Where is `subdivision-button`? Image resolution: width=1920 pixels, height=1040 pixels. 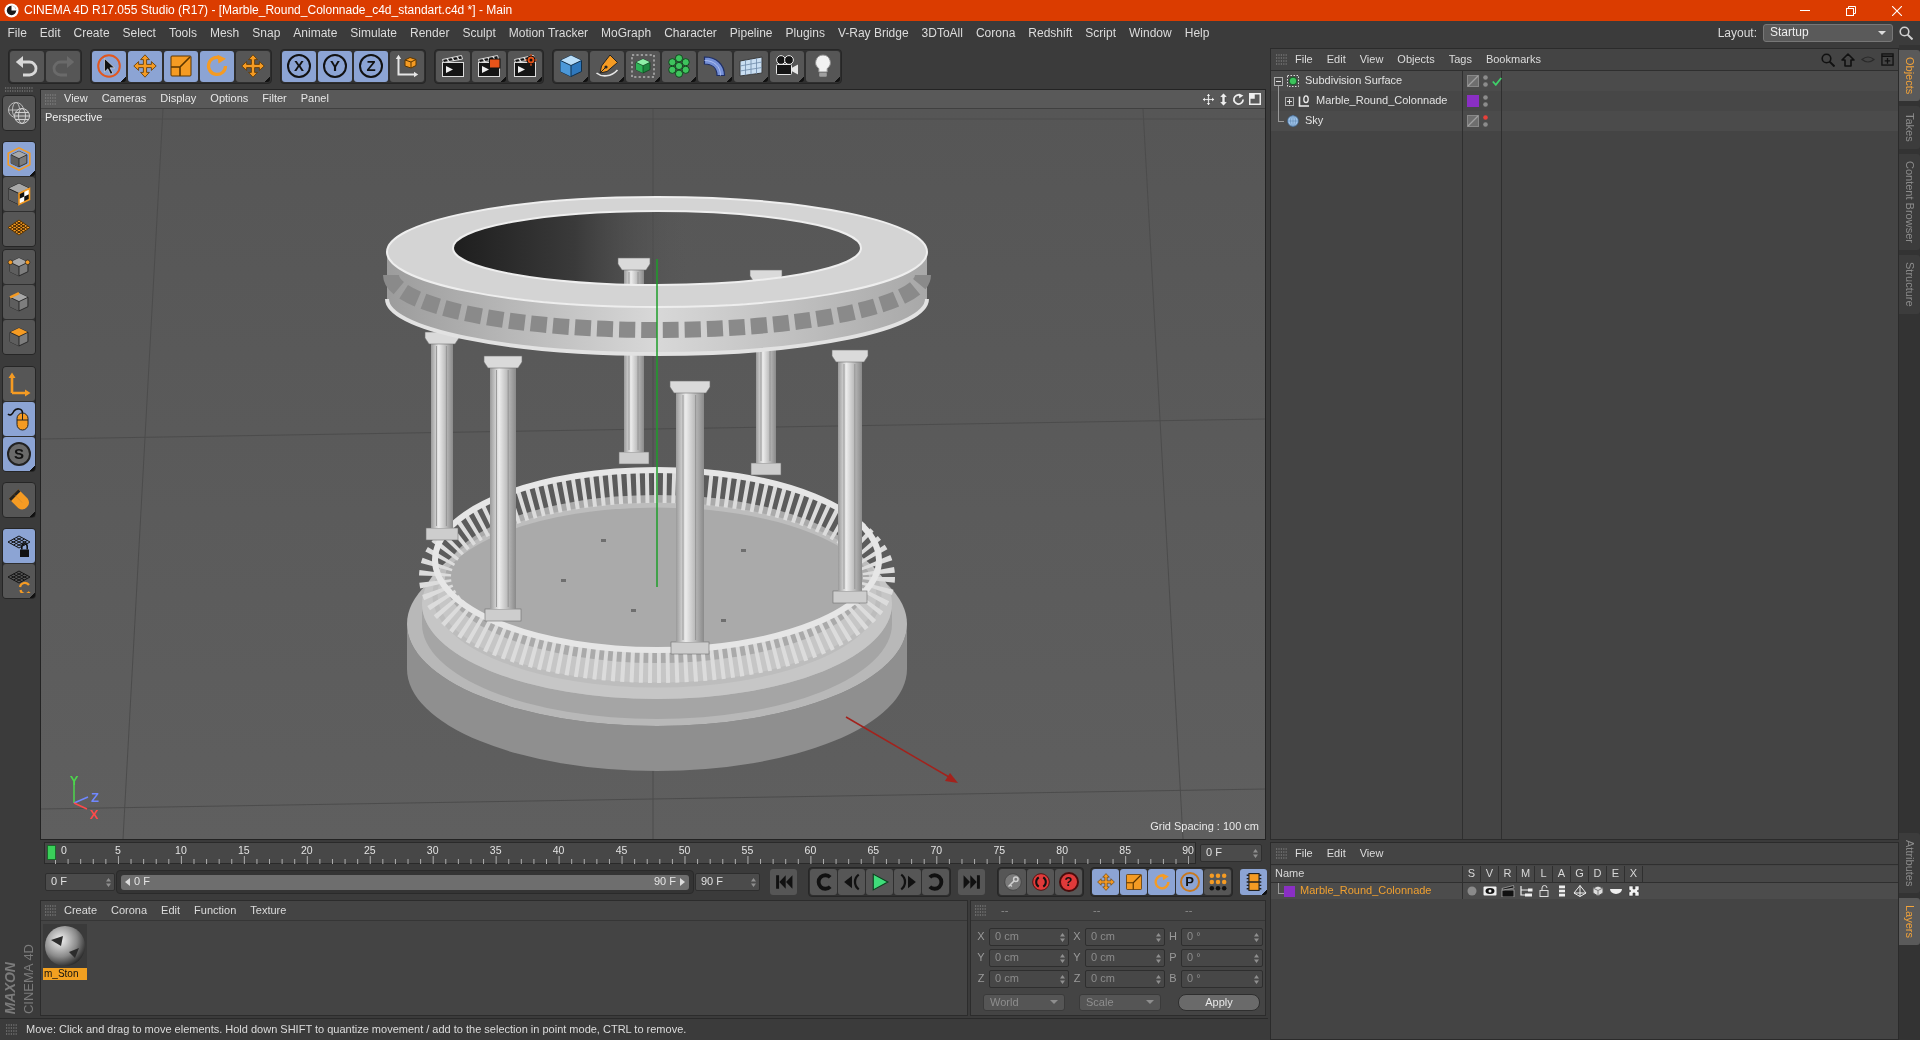
subdivision-button is located at coordinates (643, 66).